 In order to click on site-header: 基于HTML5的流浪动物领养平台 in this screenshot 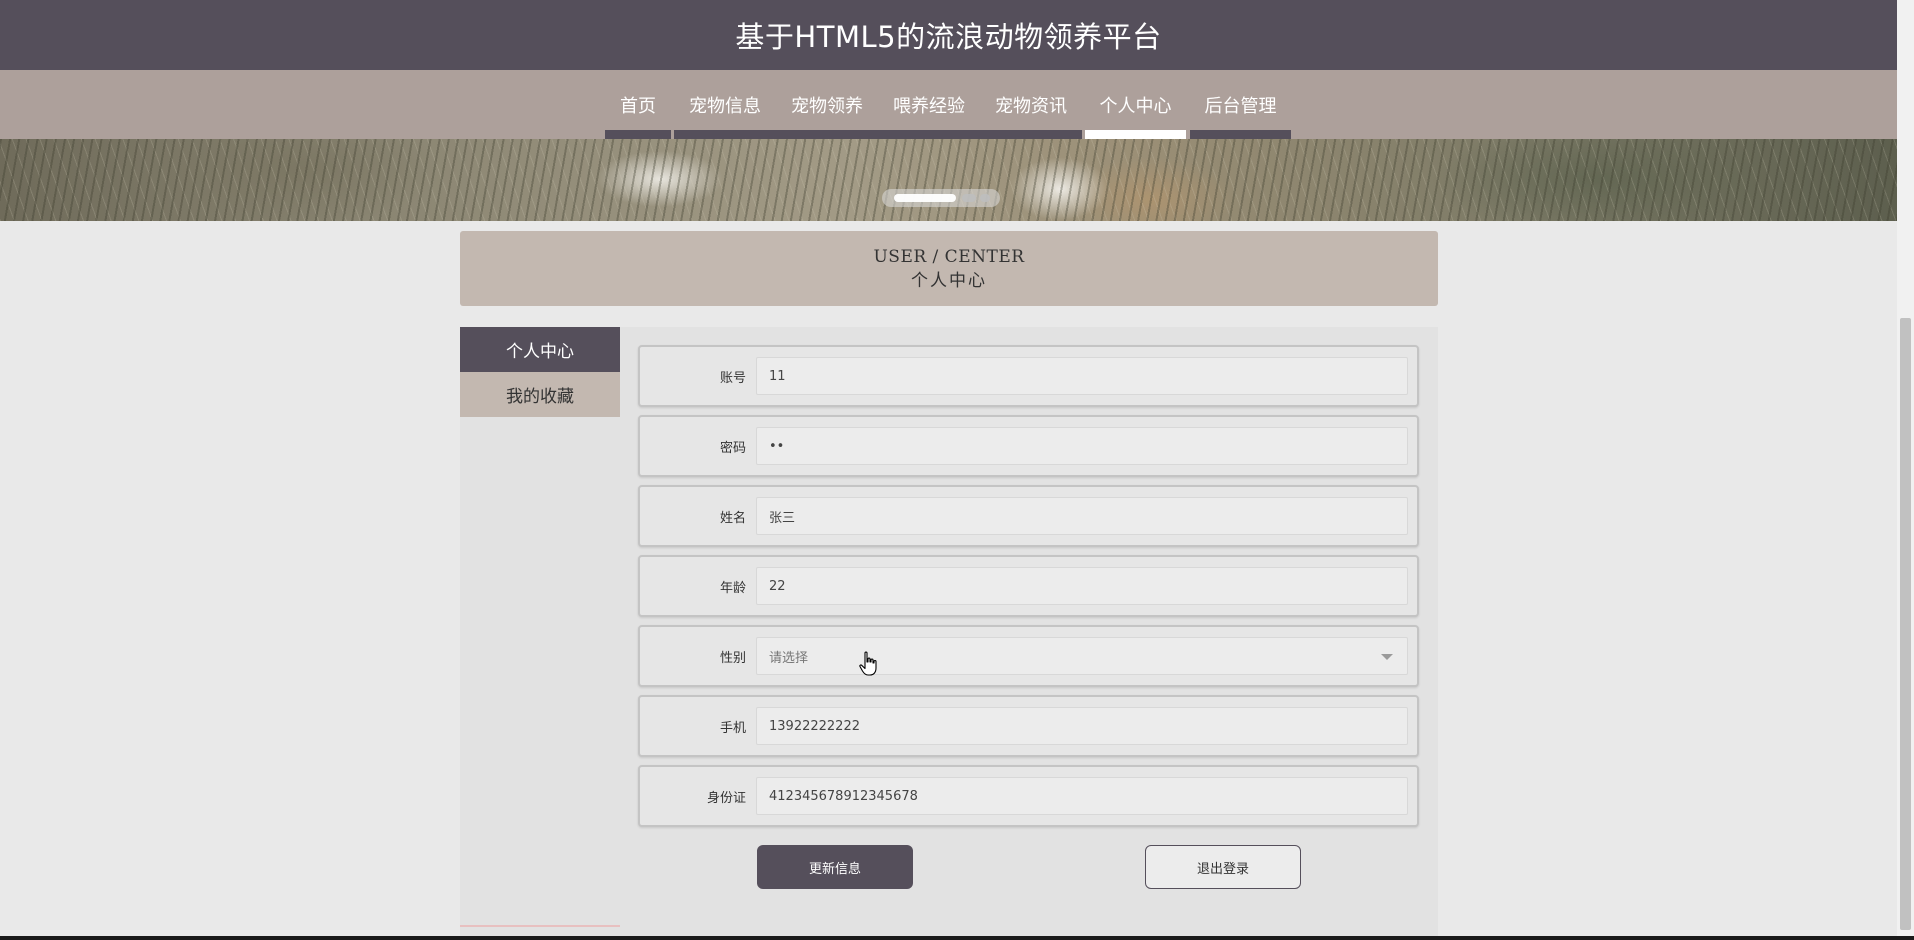, I will do `click(948, 35)`.